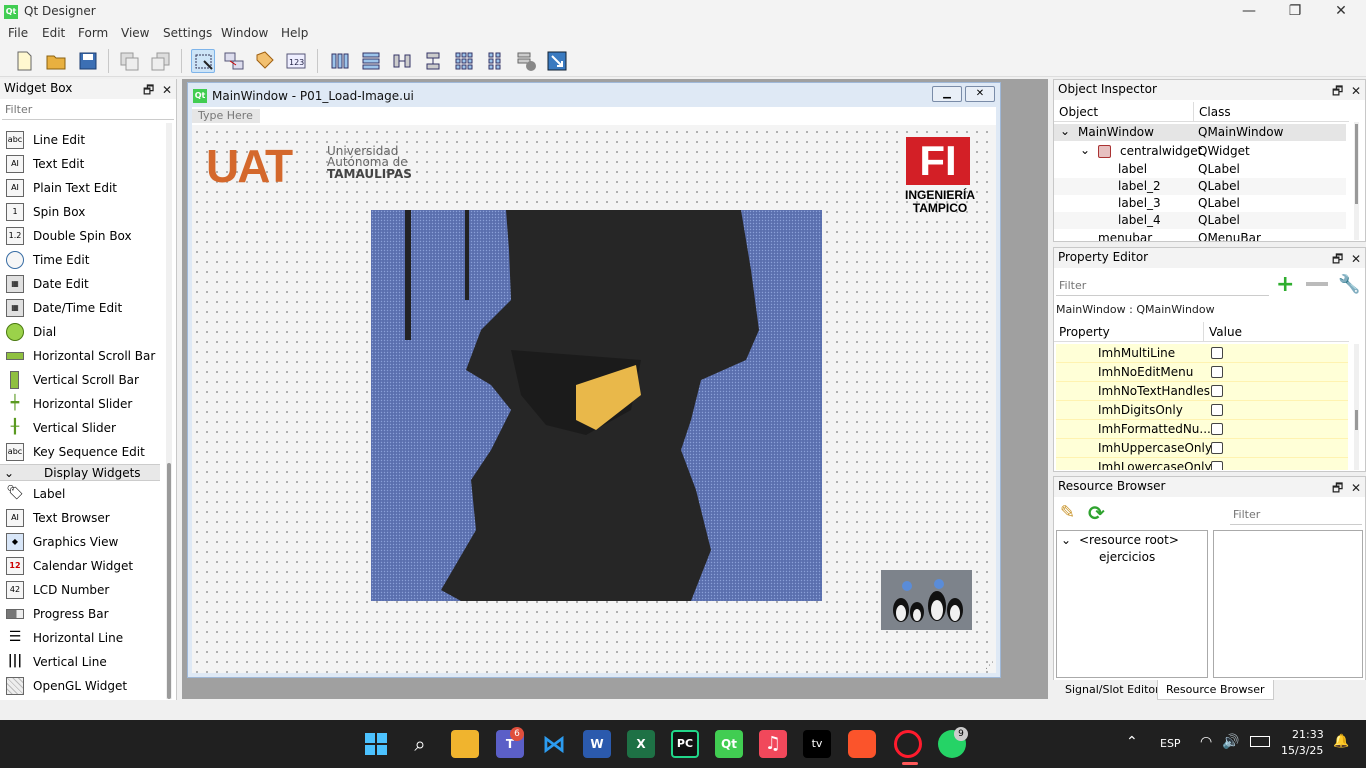 Image resolution: width=1366 pixels, height=768 pixels. I want to click on widget-text-browser: AI Text Browser, so click(83, 518).